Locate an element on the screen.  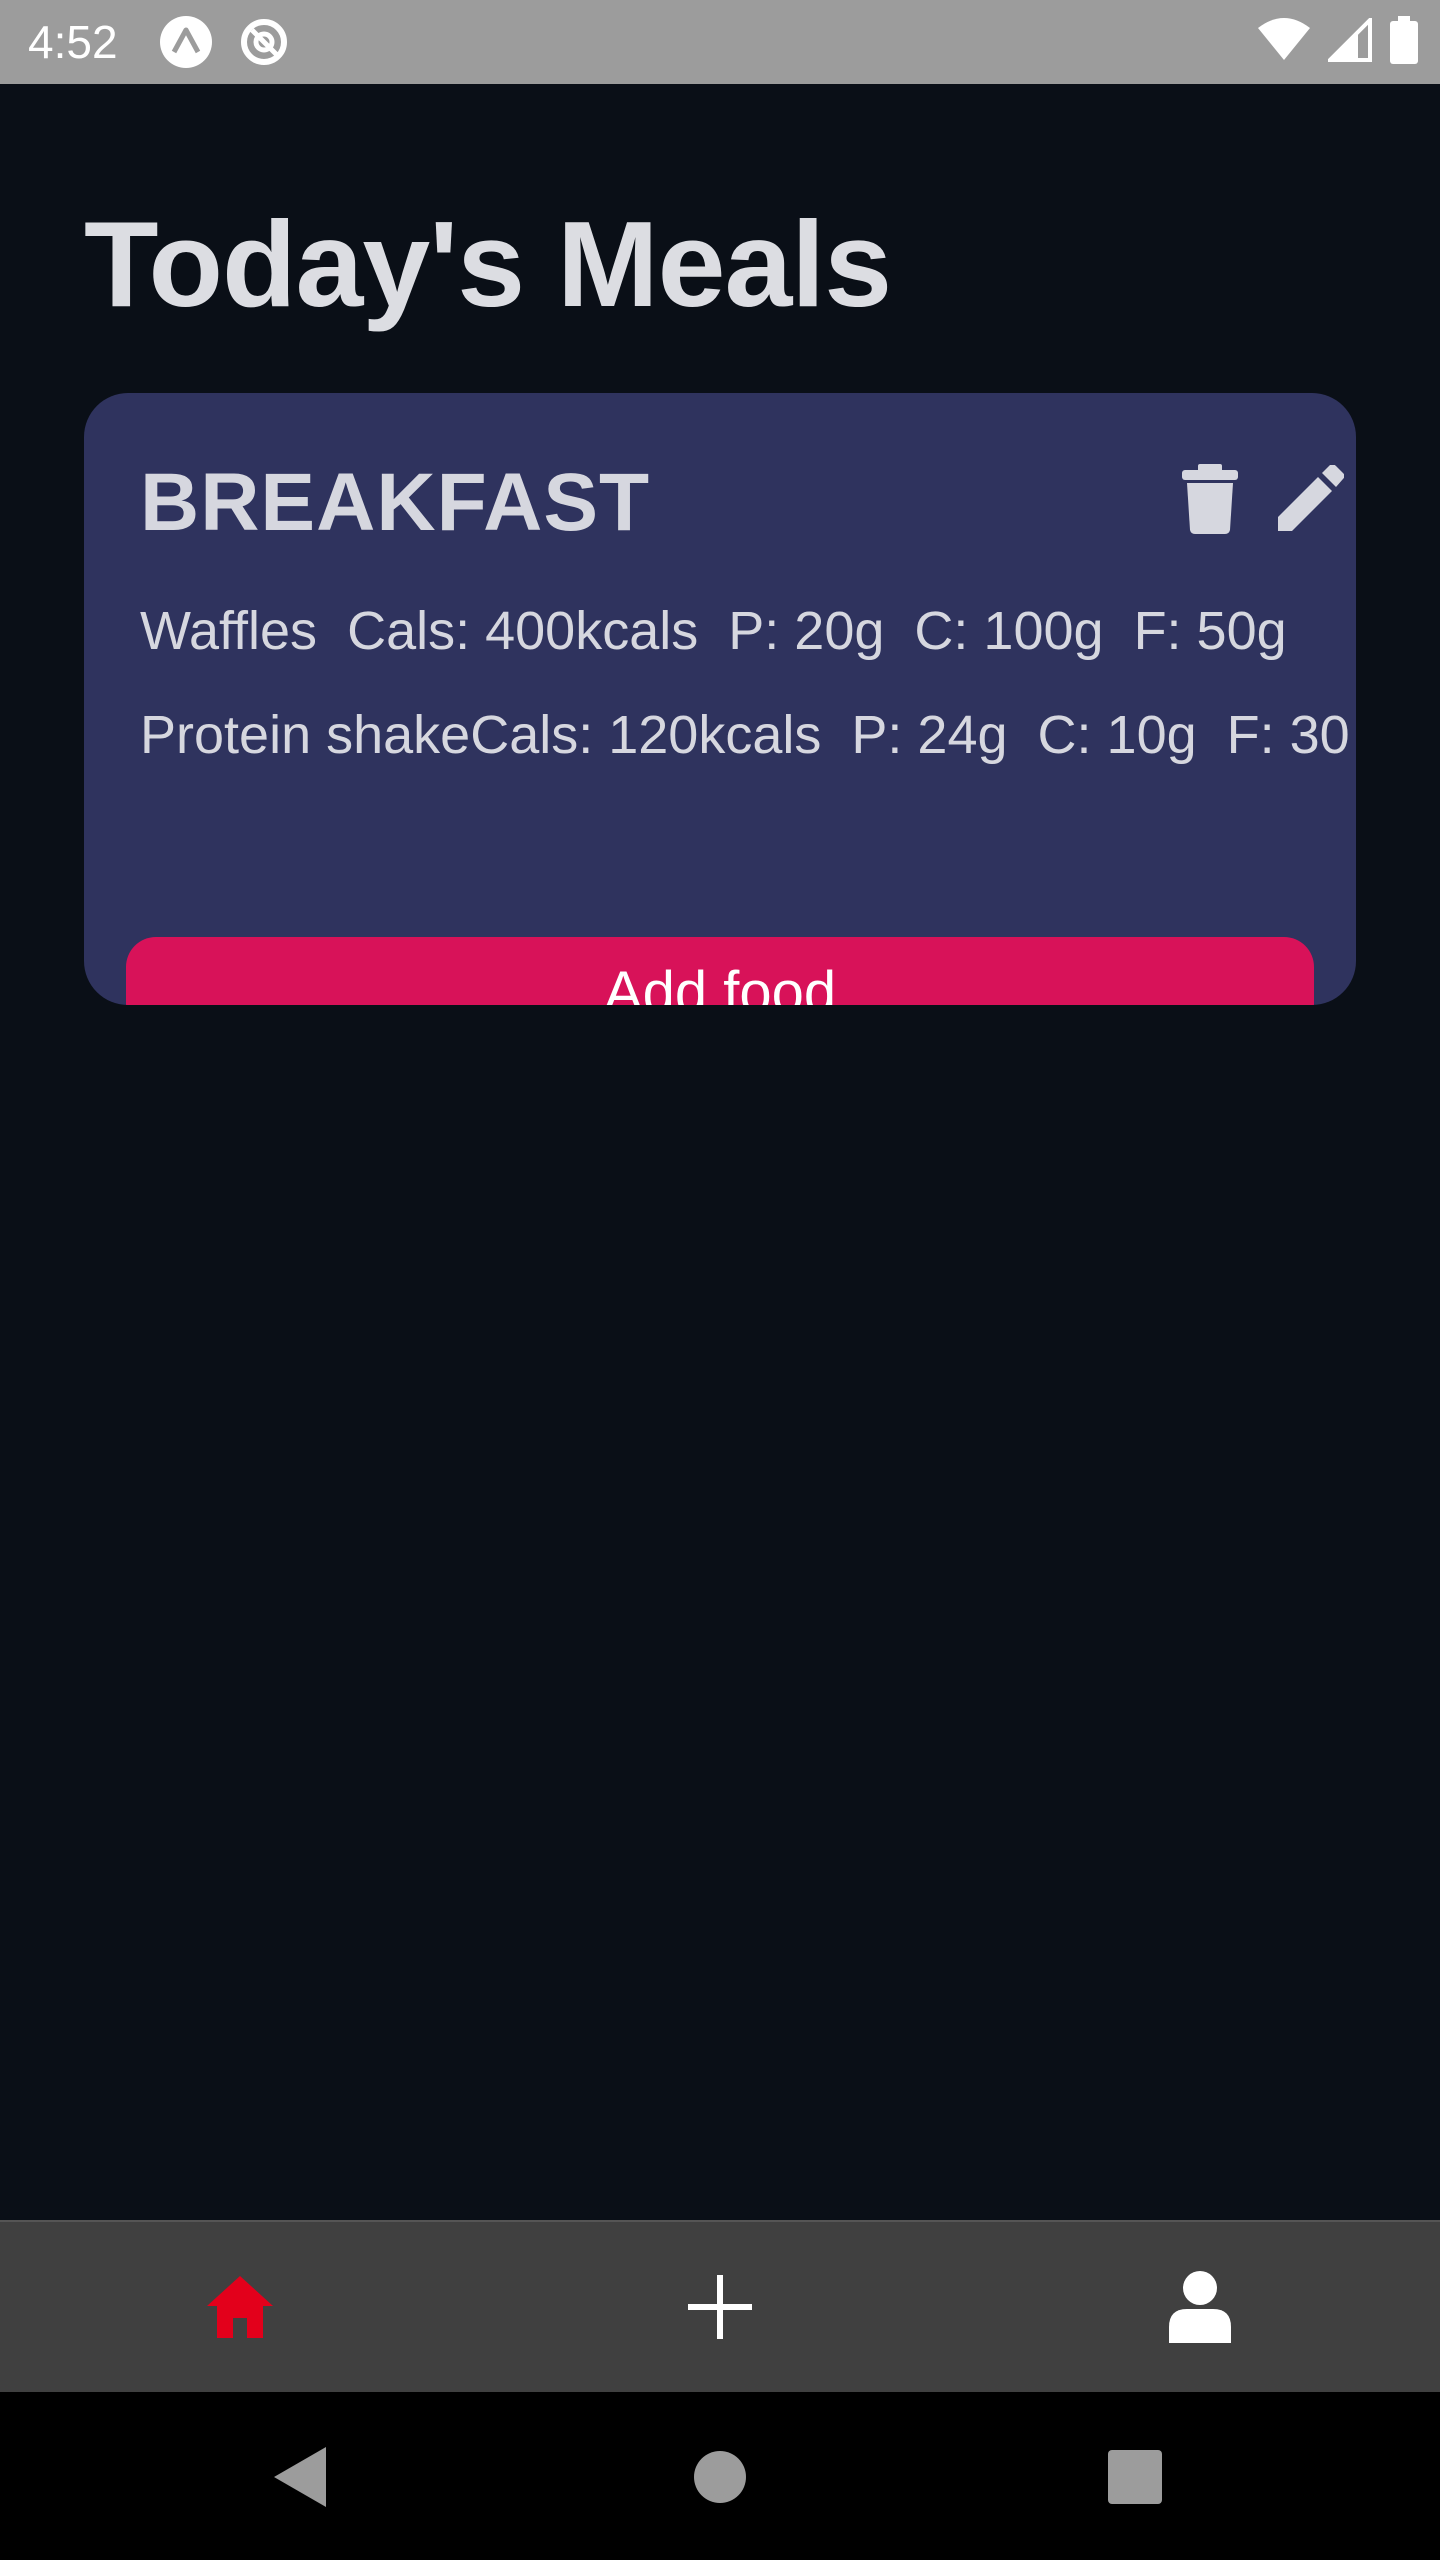
food-name: Protein shake is located at coordinates (305, 735).